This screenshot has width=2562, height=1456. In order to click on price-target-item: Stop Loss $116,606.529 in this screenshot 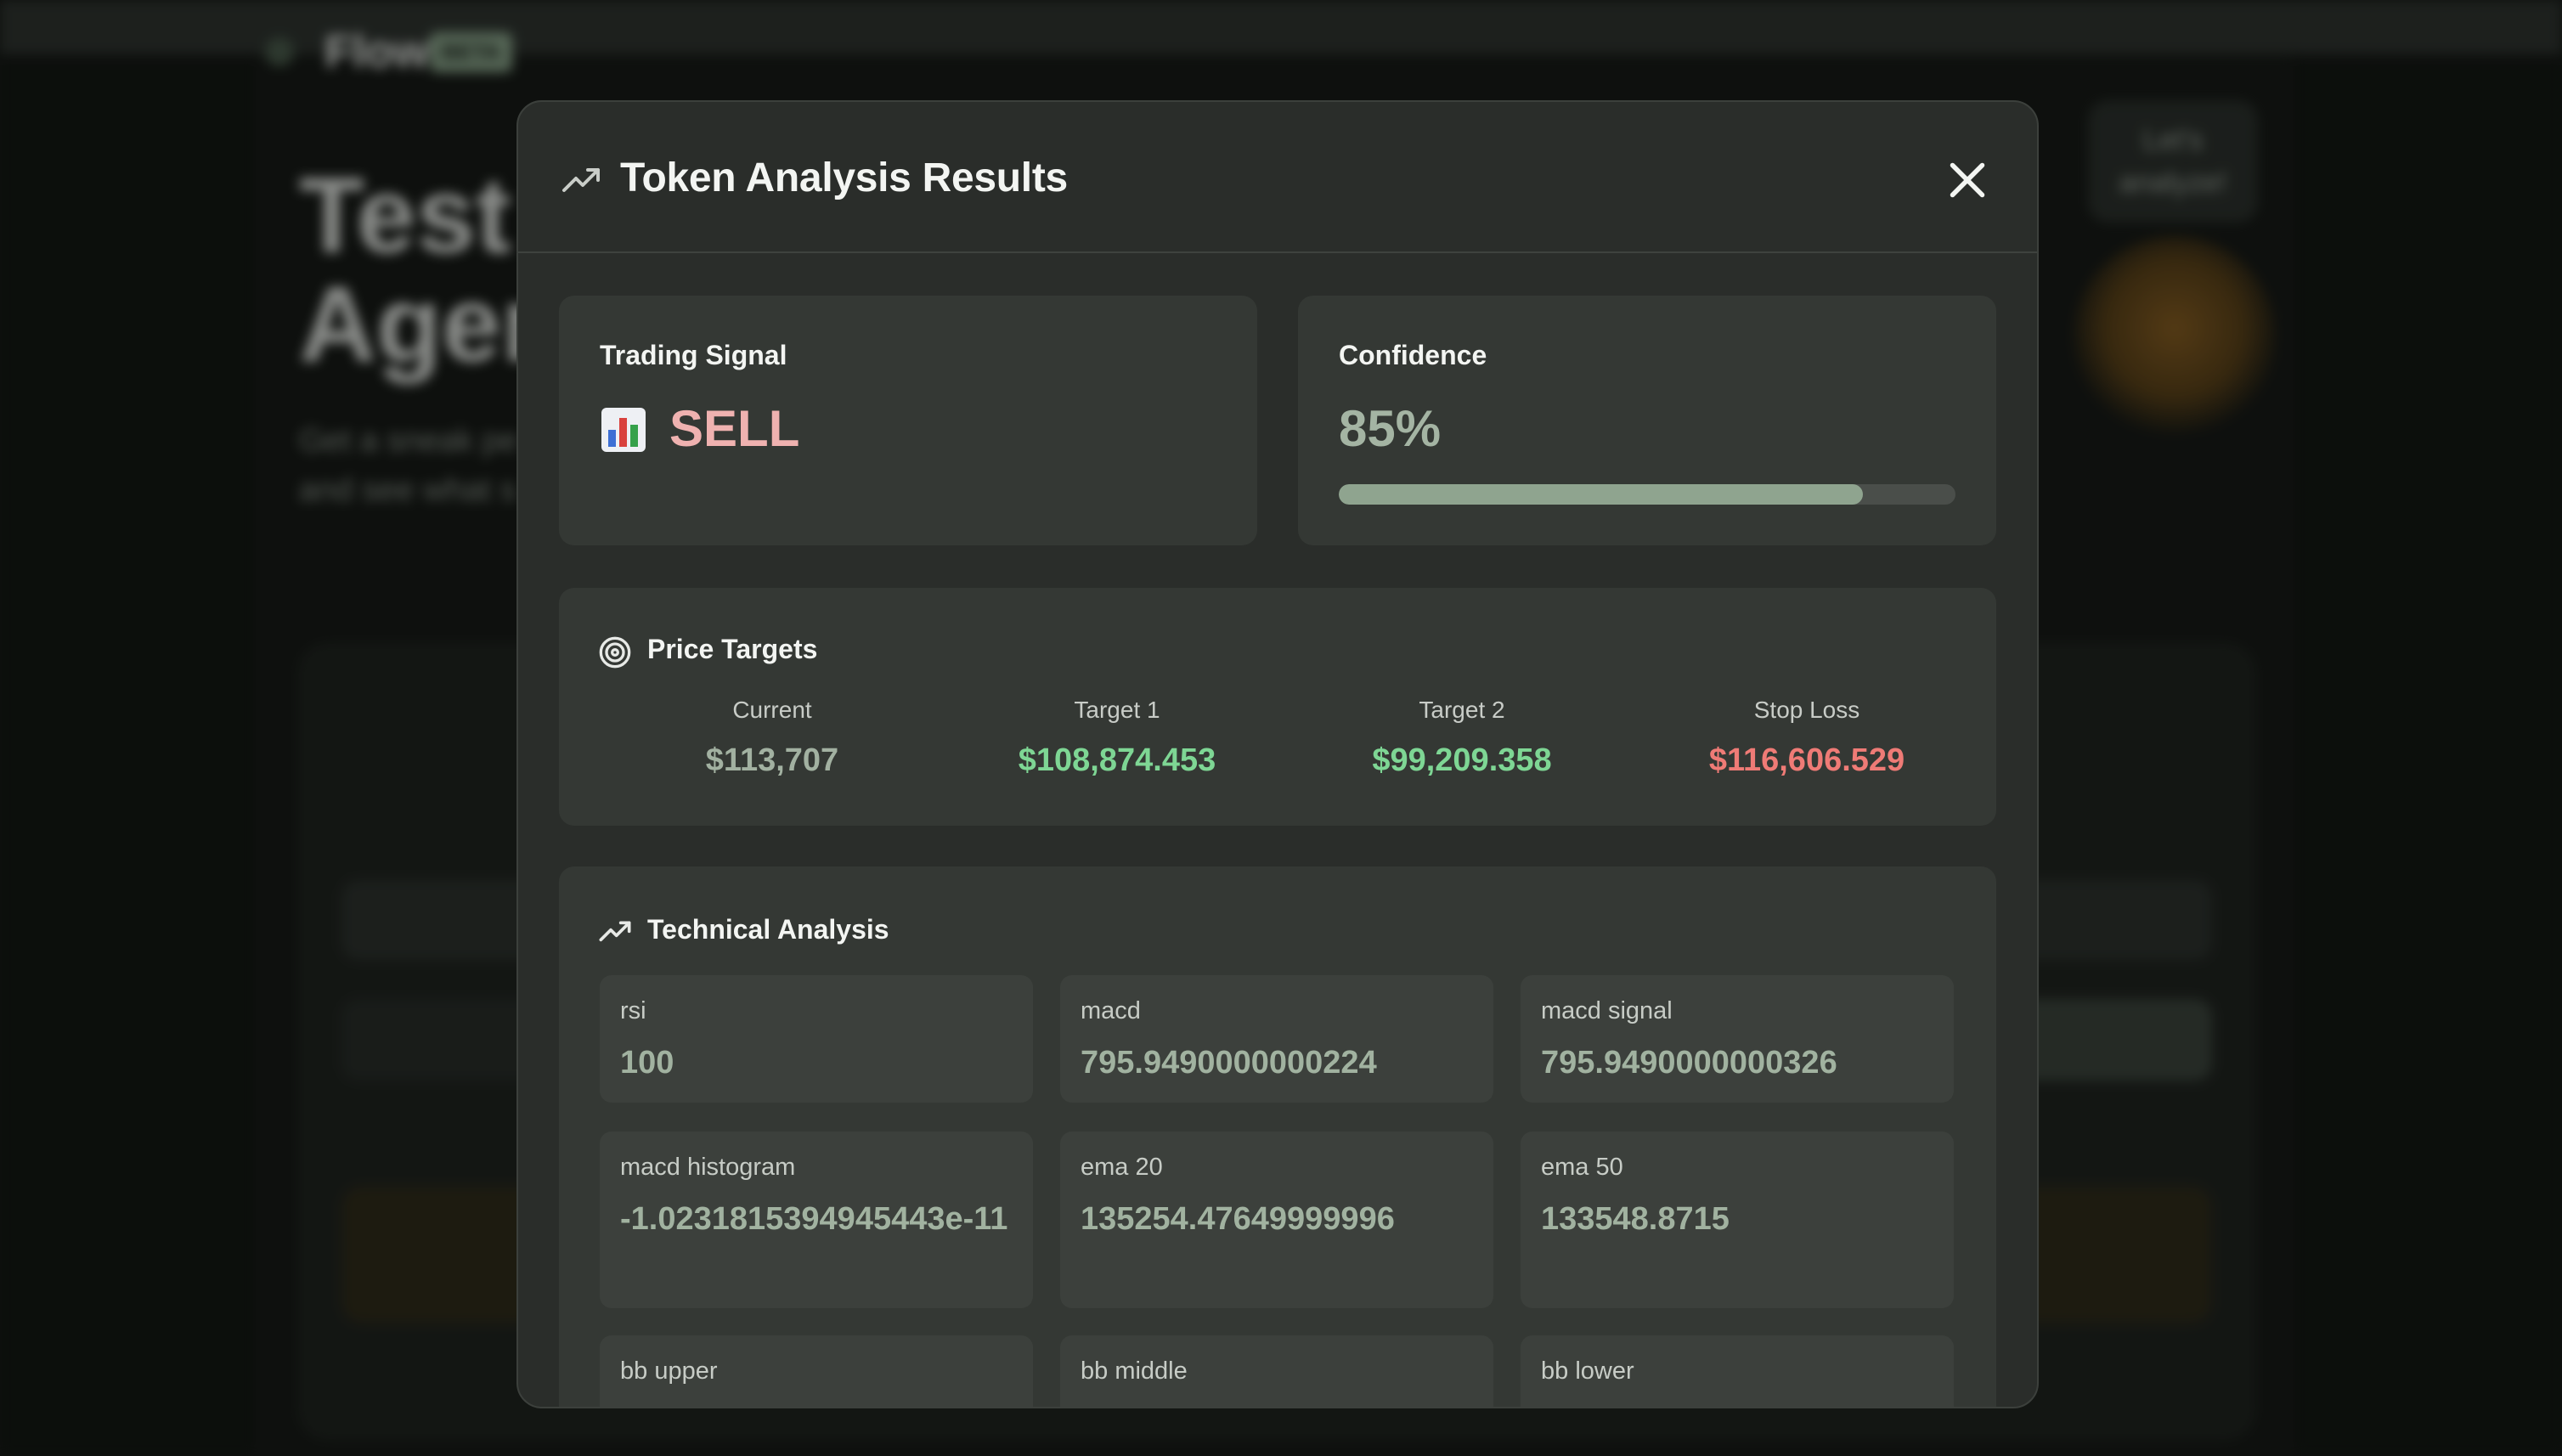, I will do `click(1806, 738)`.